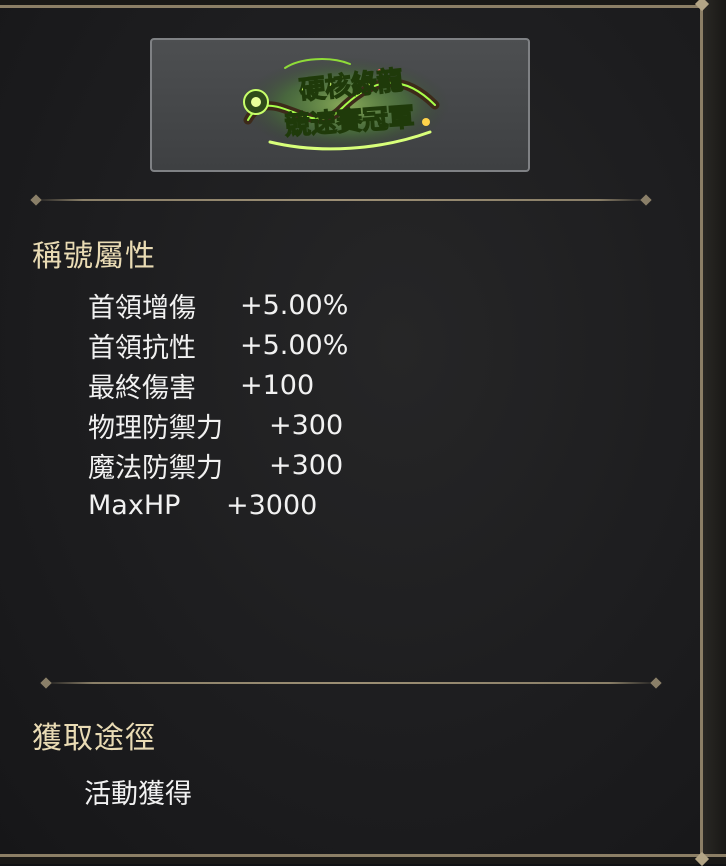 This screenshot has width=726, height=866. I want to click on frame-top-border, so click(363, 4).